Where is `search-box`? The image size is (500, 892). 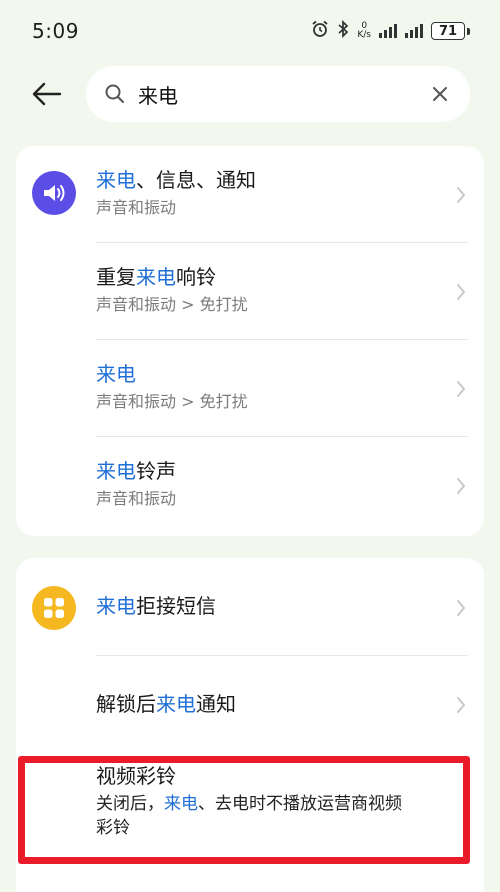
search-box is located at coordinates (278, 94).